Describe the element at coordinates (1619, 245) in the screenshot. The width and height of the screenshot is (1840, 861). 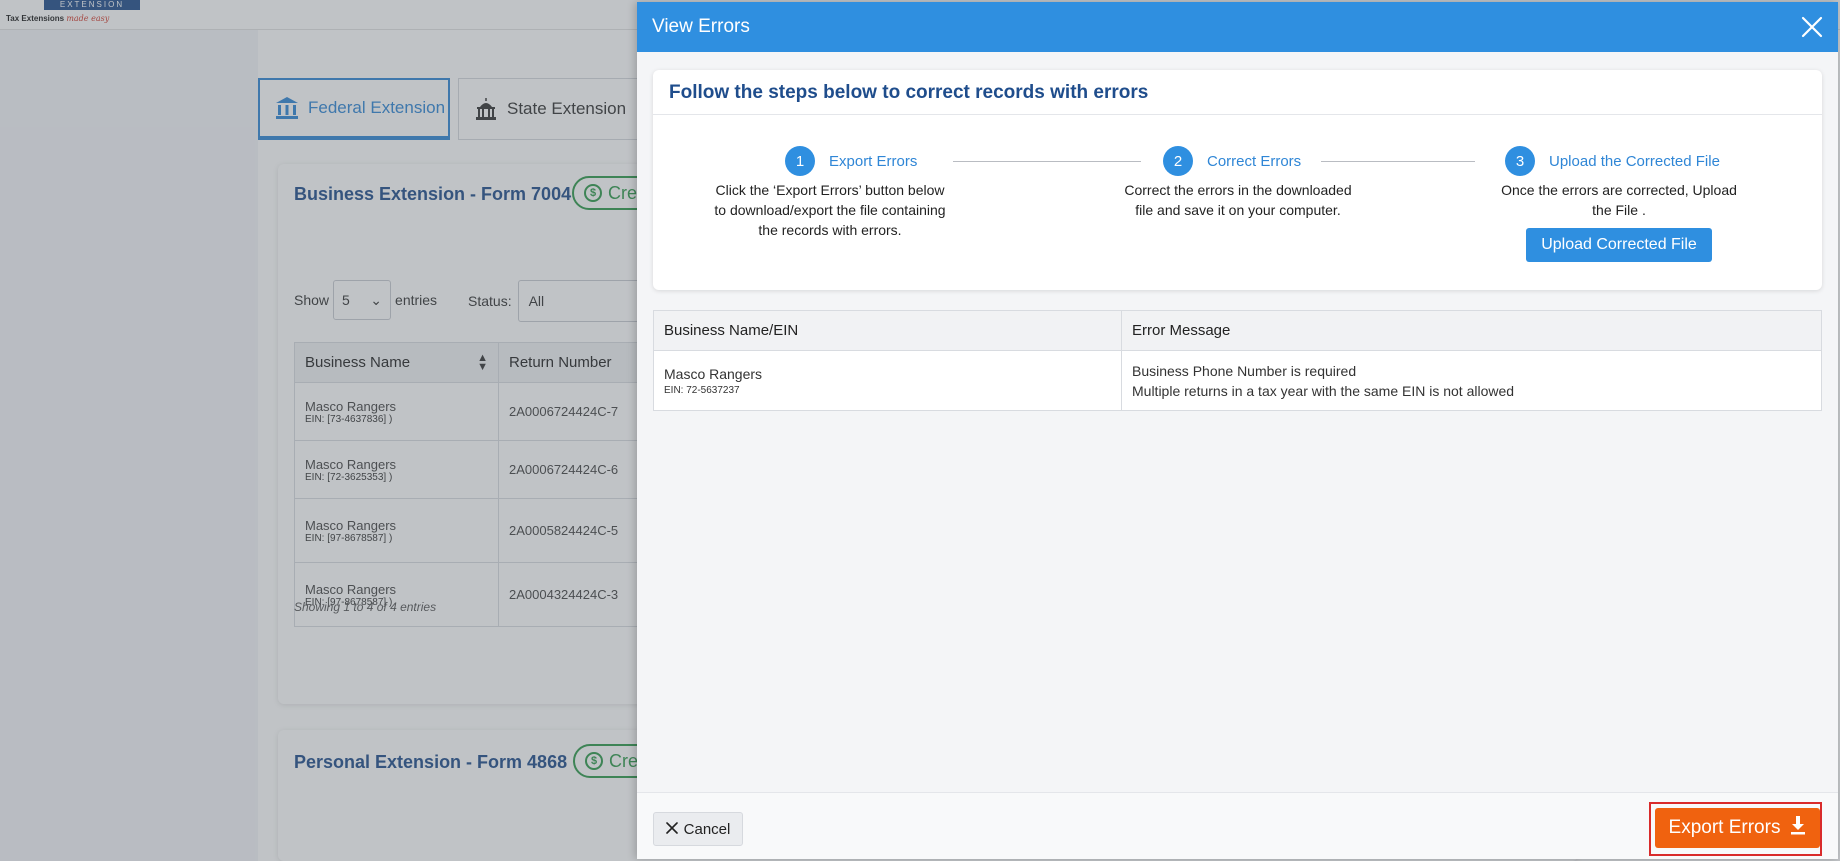
I see `upload-corrected-file-button: Upload Corrected File` at that location.